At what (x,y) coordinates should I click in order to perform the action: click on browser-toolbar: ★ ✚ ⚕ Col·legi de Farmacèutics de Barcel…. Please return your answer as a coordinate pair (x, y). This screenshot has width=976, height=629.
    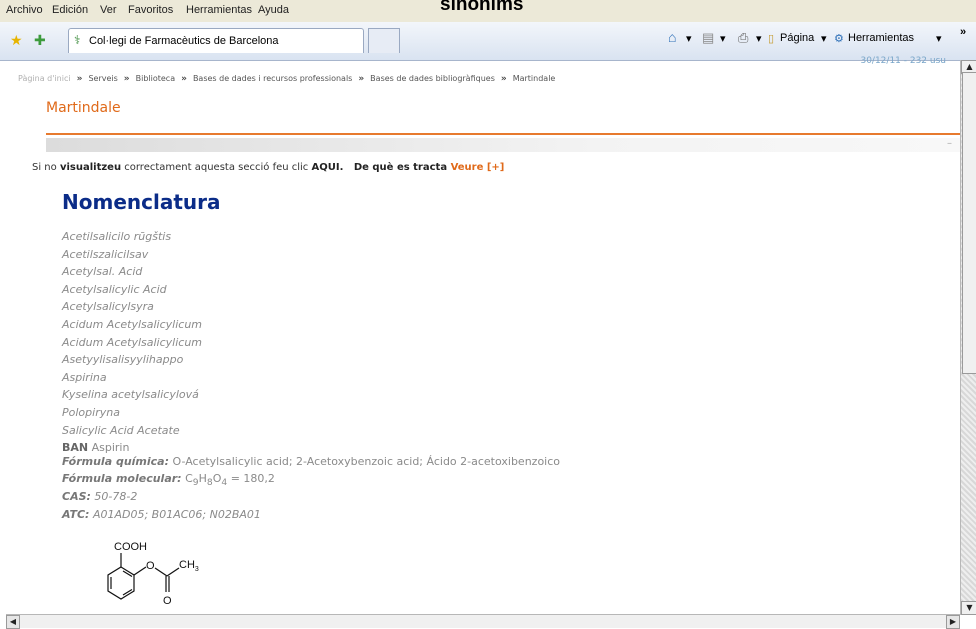
    Looking at the image, I should click on (488, 41).